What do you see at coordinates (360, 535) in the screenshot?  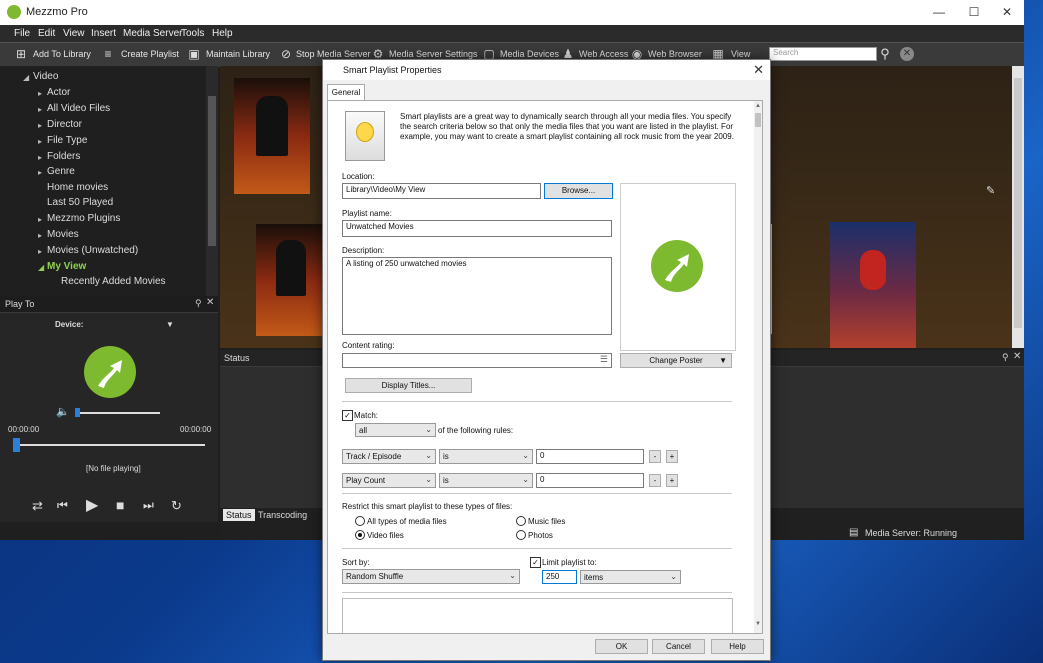 I see `radio-video-files` at bounding box center [360, 535].